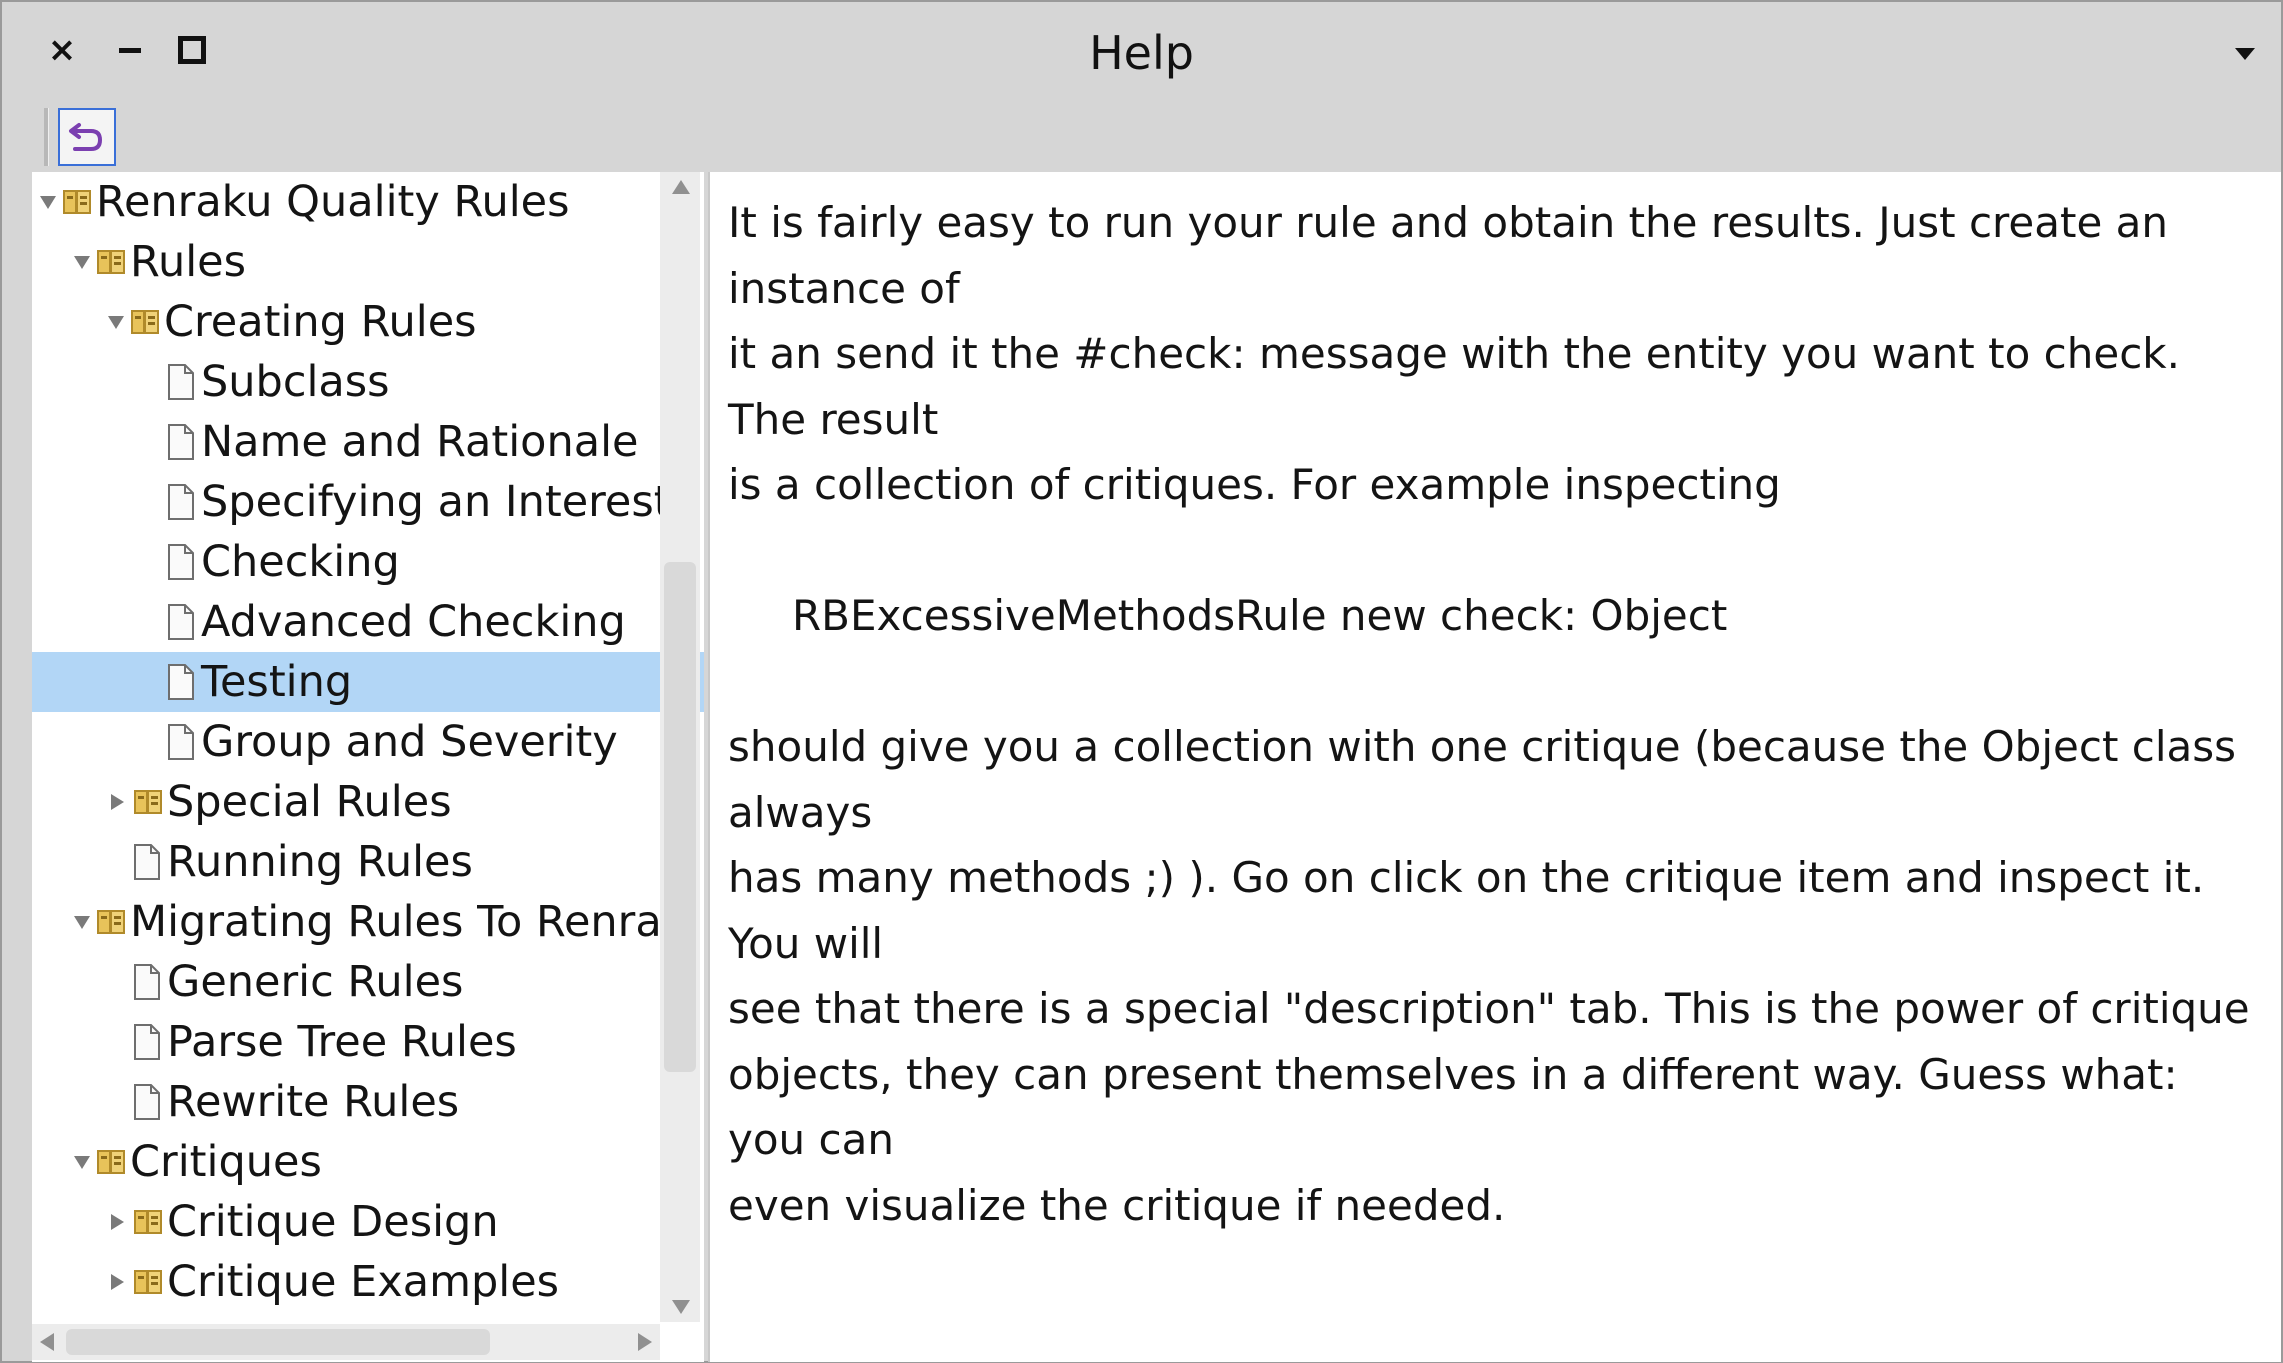 The image size is (2283, 1363). I want to click on tree-item-label: Rewrite Rules, so click(313, 1102).